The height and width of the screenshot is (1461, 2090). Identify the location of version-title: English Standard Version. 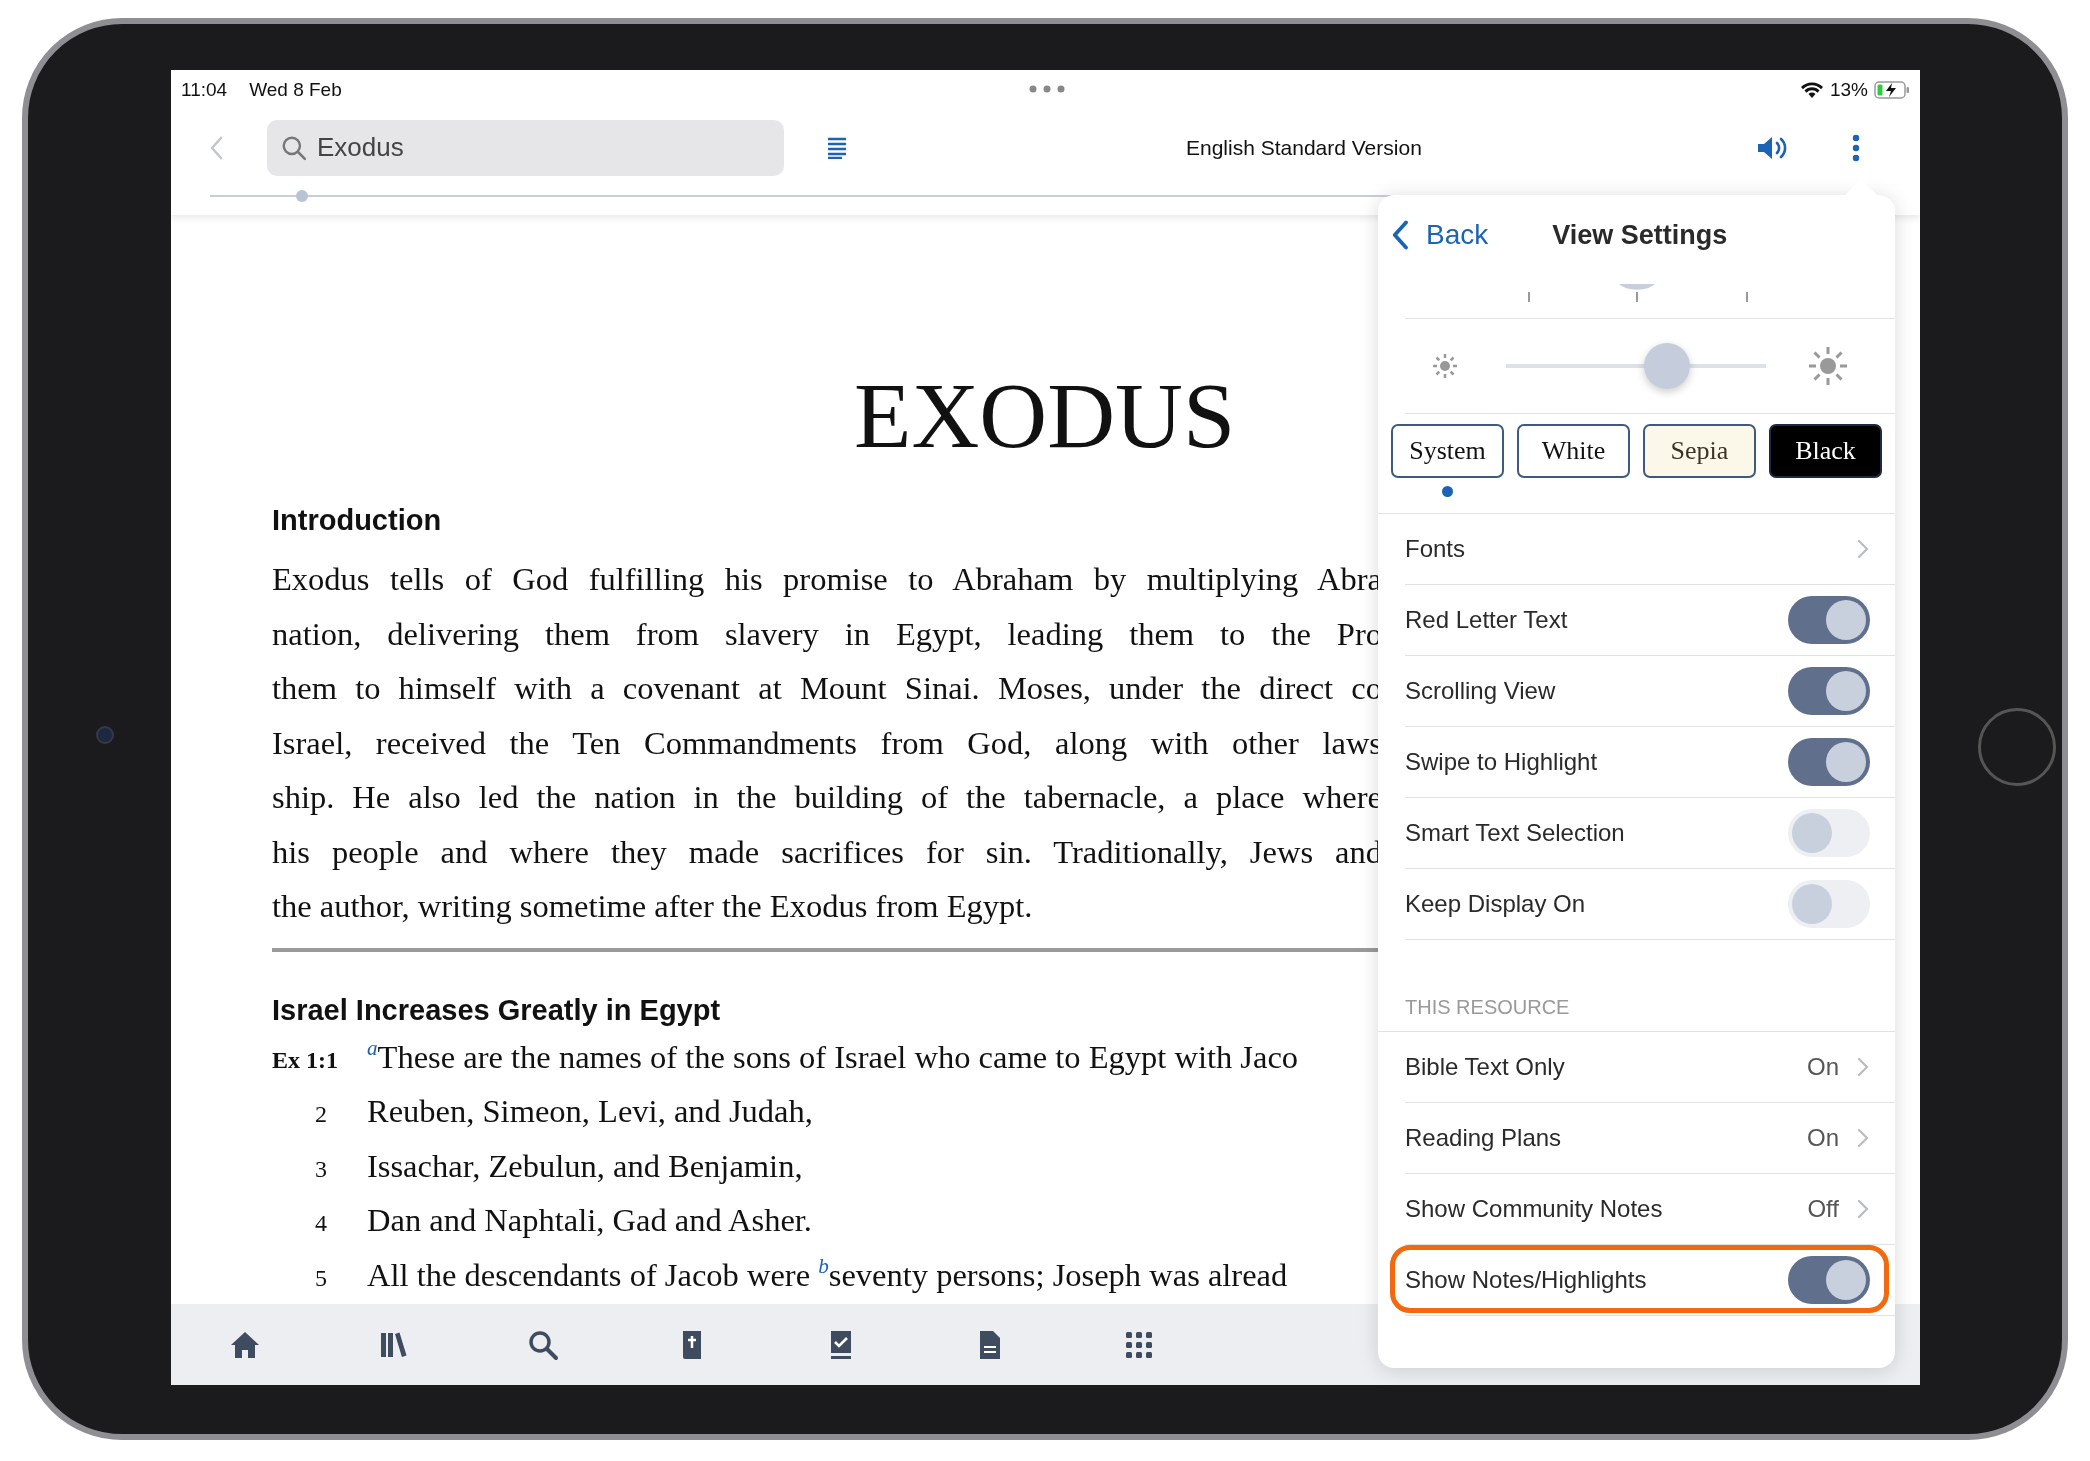
(1304, 147).